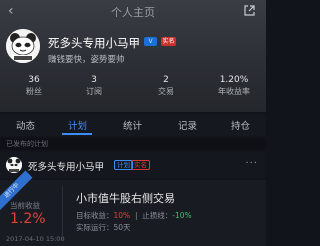  Describe the element at coordinates (234, 91) in the screenshot. I see `stat-label: 年收益率` at that location.